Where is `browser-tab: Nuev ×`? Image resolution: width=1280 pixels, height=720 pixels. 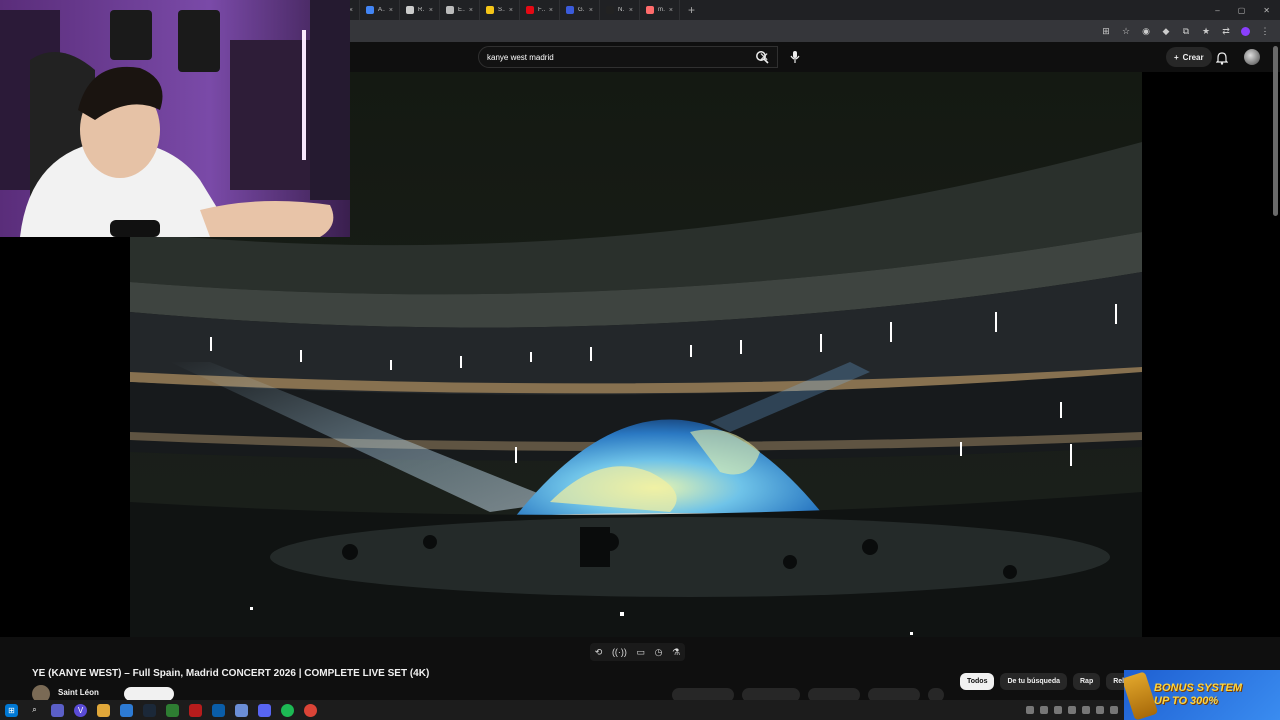
browser-tab: Nuev × is located at coordinates (620, 10).